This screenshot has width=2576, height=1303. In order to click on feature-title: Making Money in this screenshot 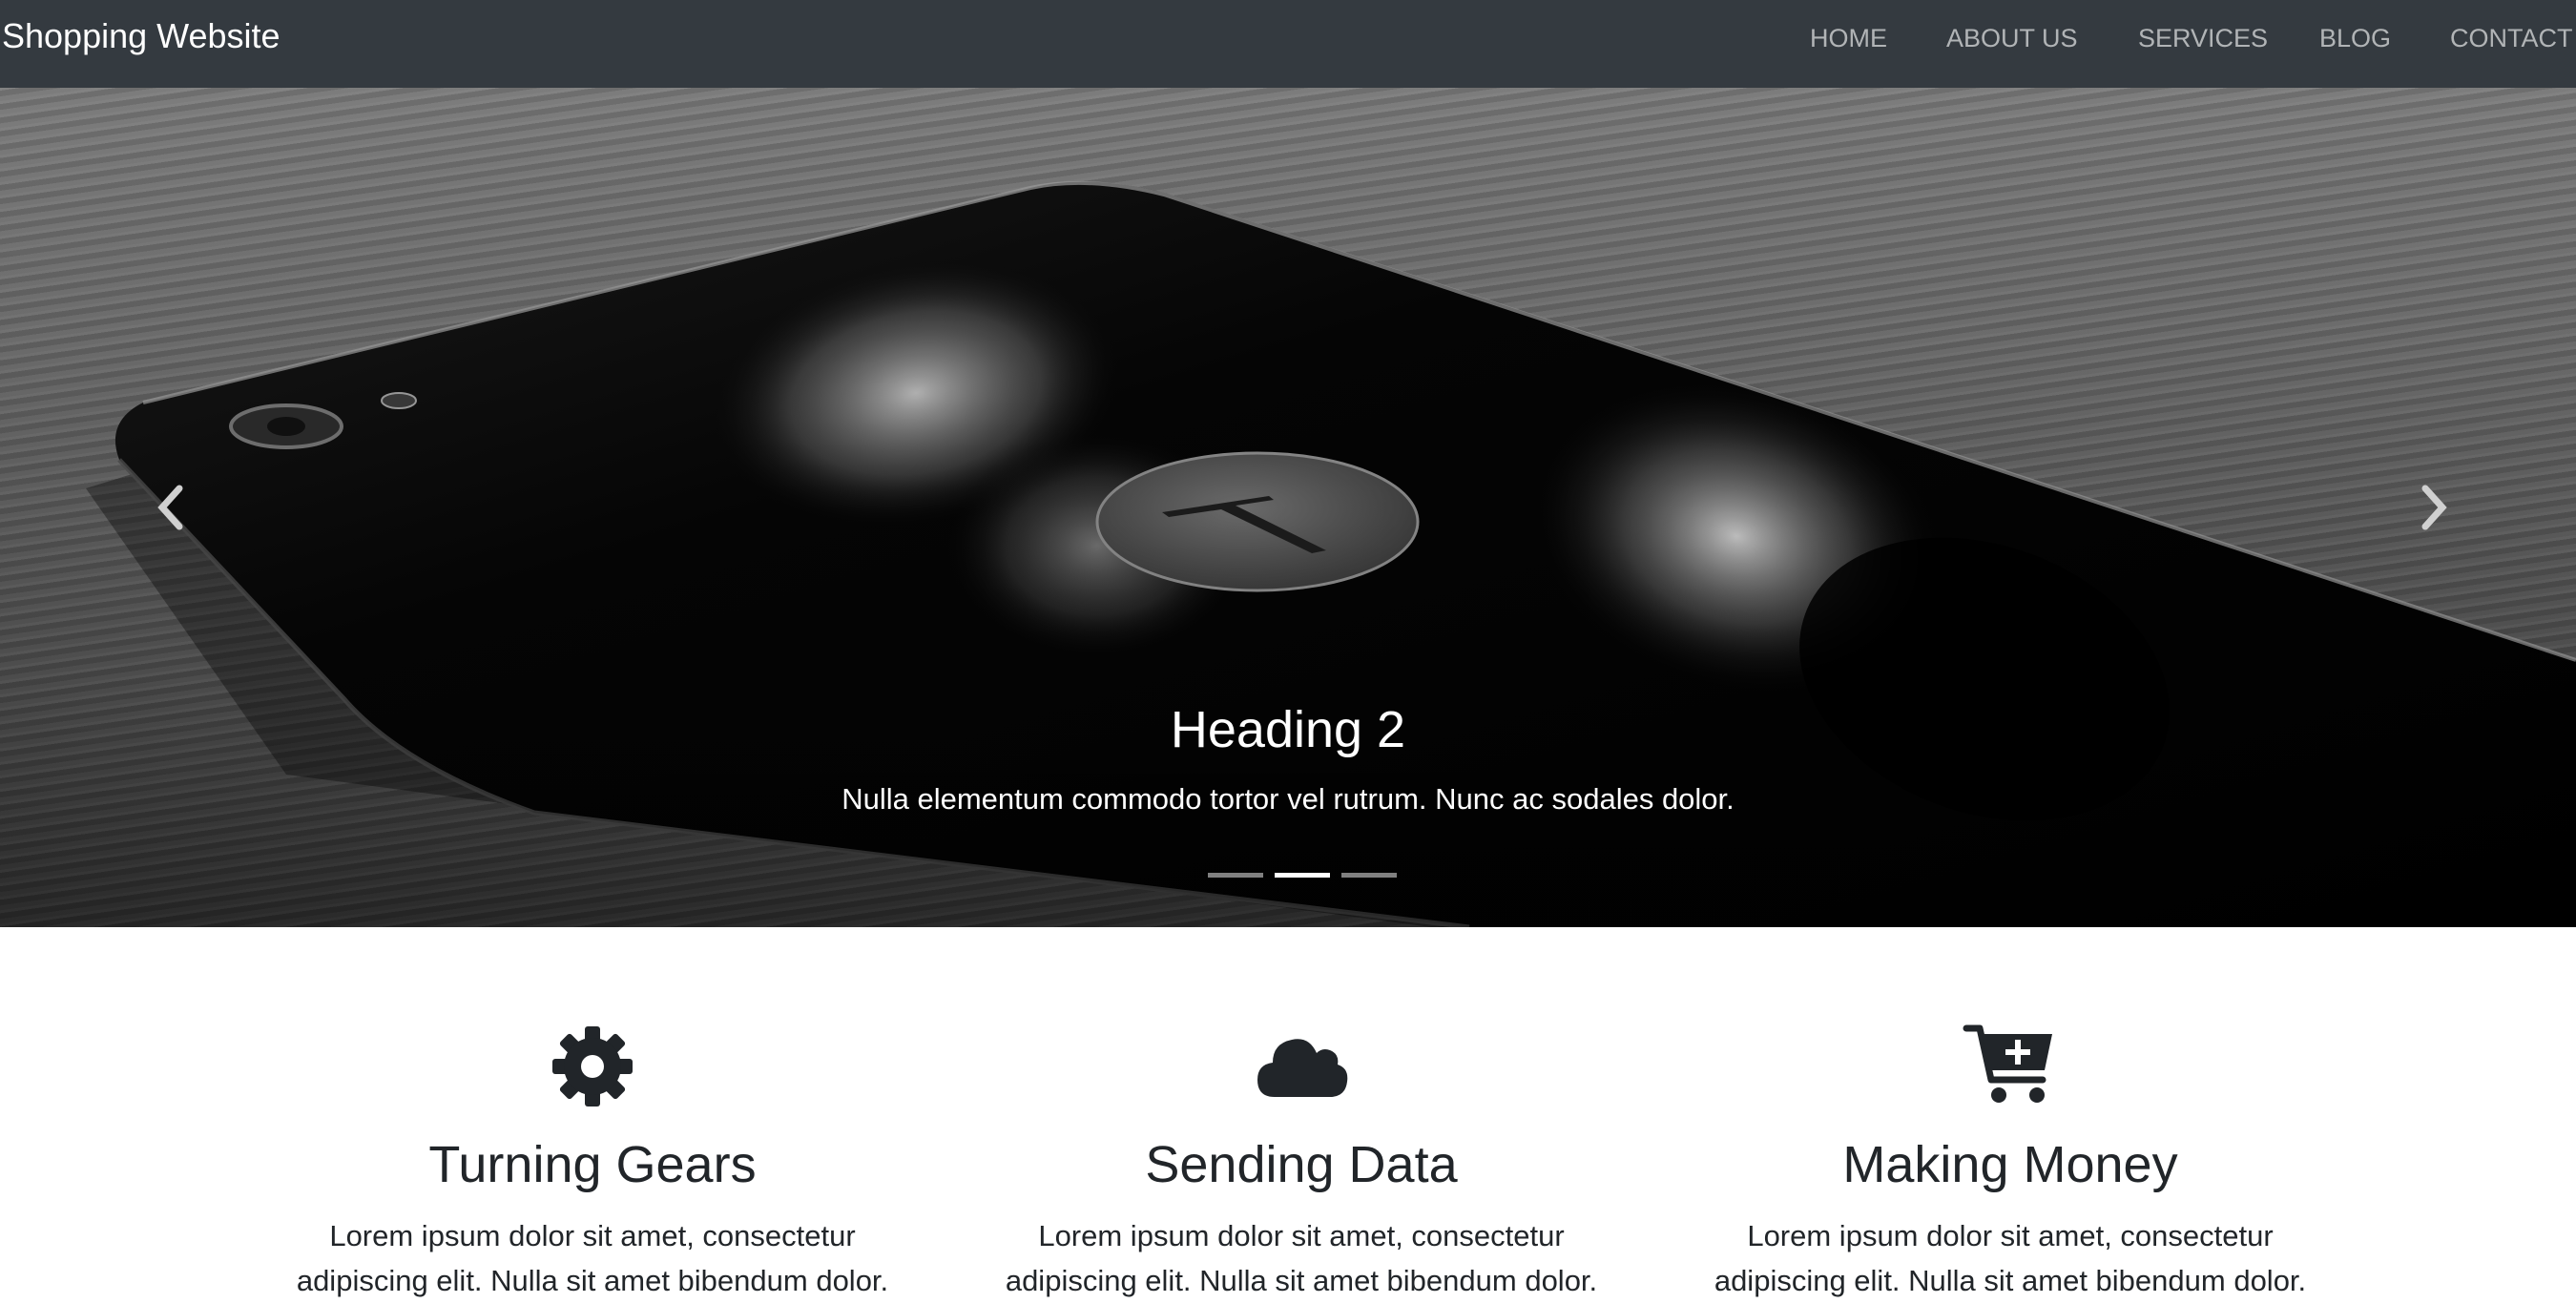, I will do `click(2010, 1164)`.